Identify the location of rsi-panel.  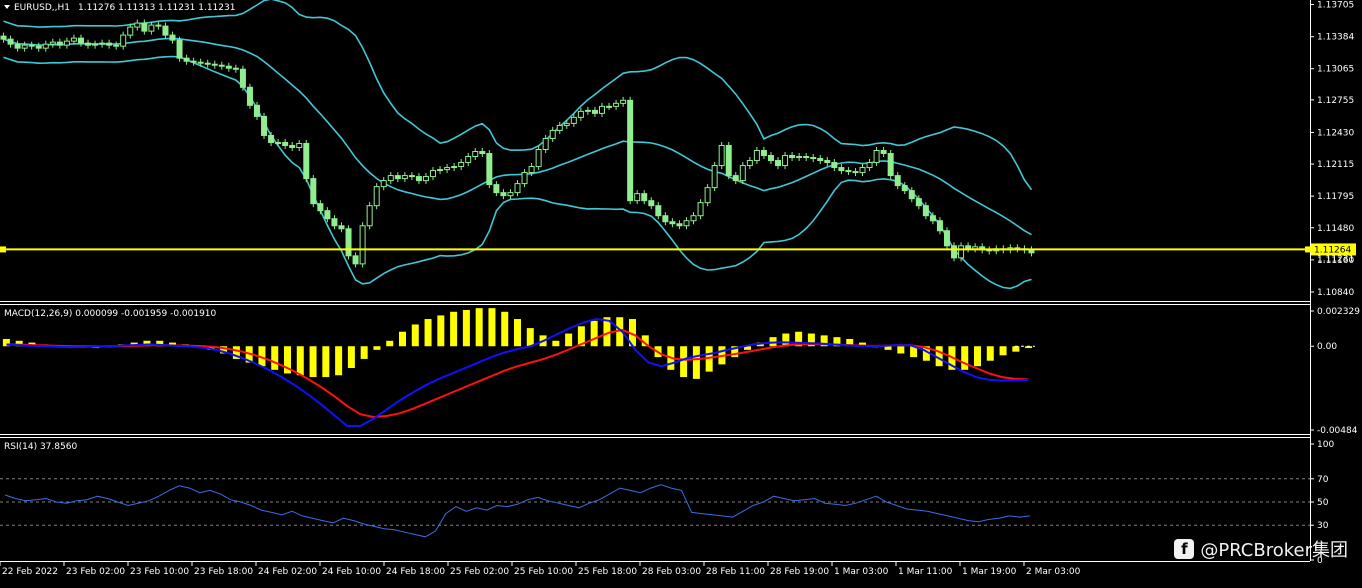
(655, 508).